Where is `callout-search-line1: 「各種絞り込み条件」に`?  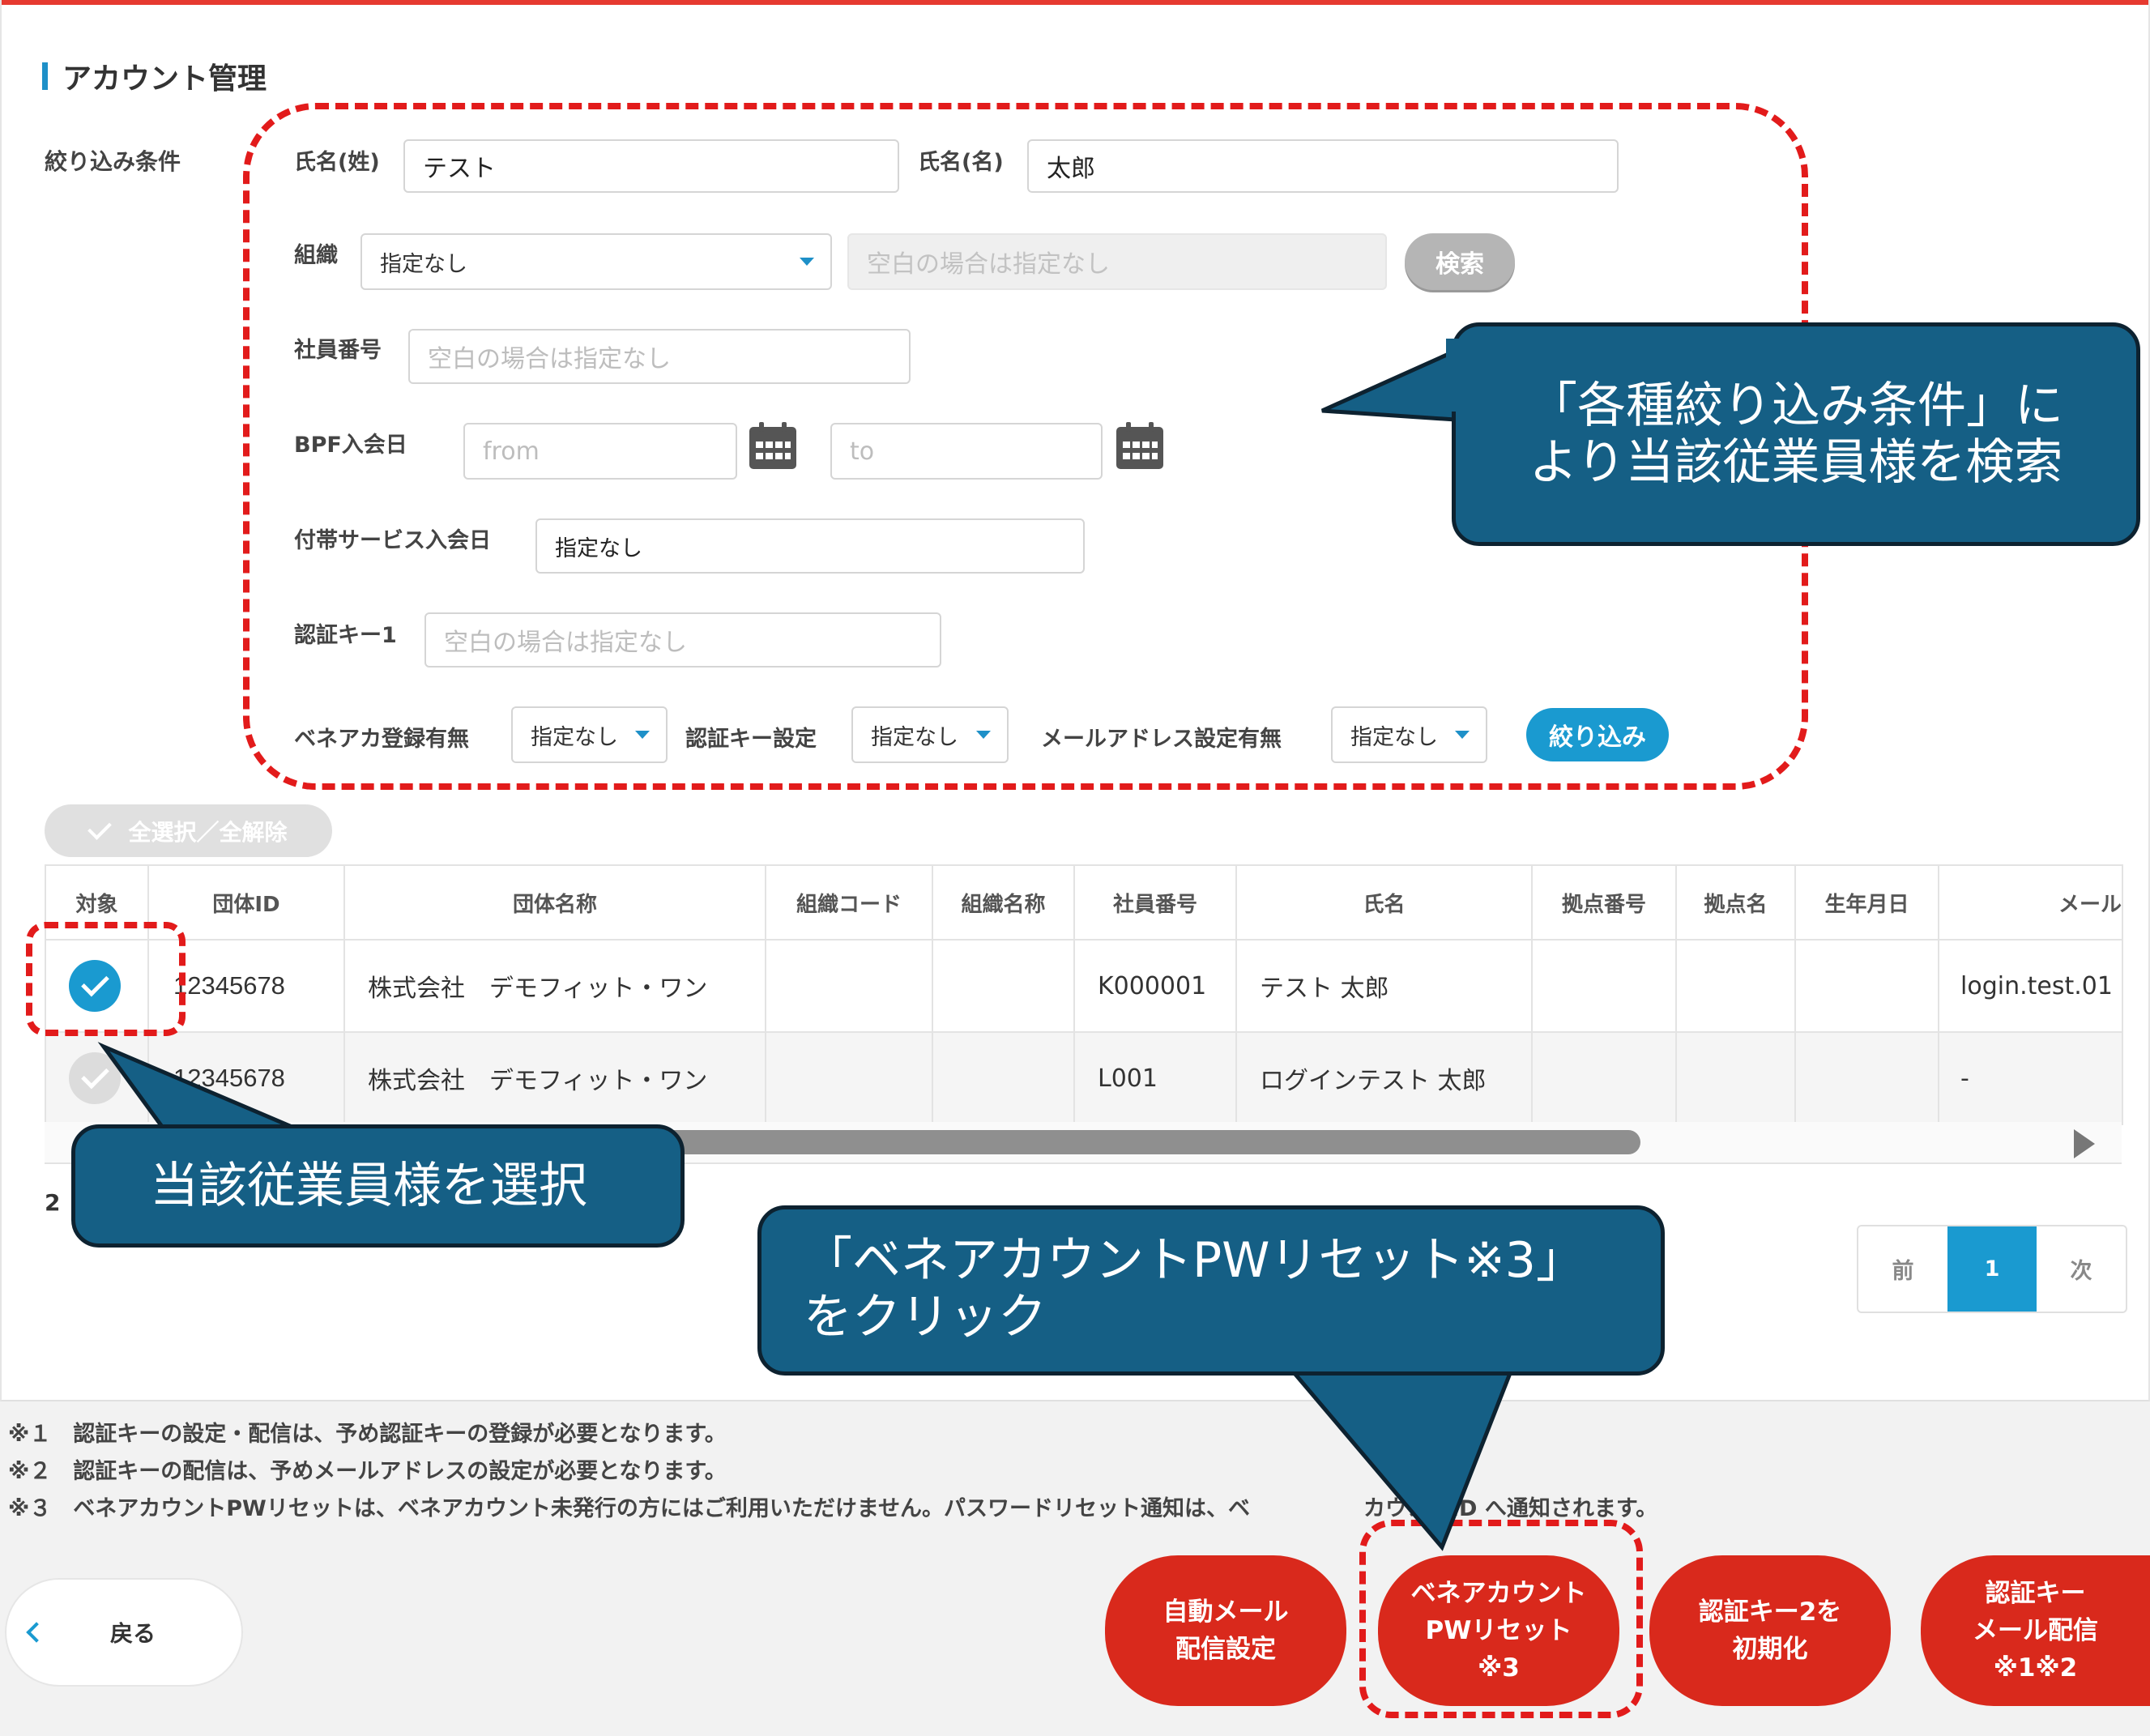
callout-search-line1: 「各種絞り込み条件」に is located at coordinates (1796, 405).